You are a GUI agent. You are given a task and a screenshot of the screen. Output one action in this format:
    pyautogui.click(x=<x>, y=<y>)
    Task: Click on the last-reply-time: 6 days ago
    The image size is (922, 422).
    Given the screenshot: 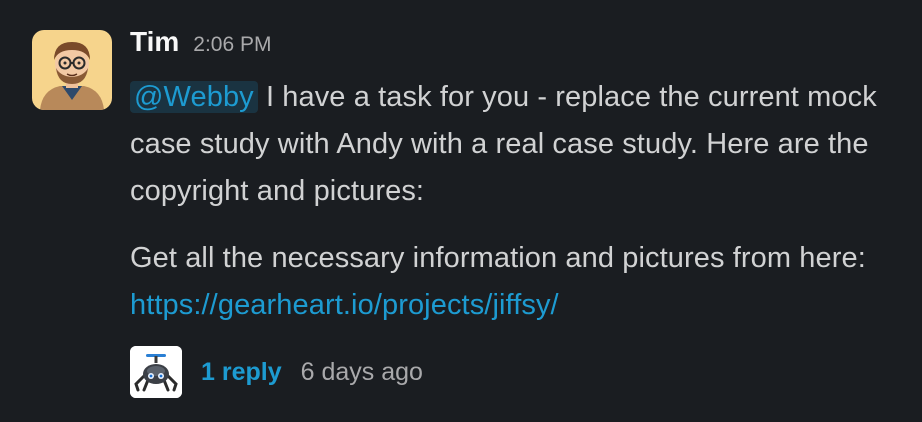 What is the action you would take?
    pyautogui.click(x=361, y=371)
    